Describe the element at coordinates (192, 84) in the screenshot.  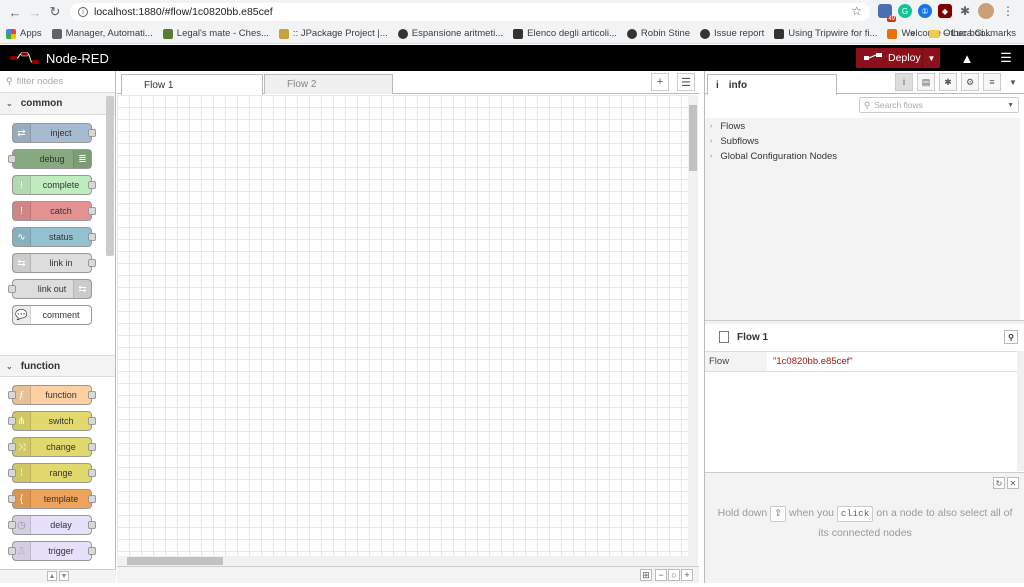
I see `tab-flow-1: Flow 1` at that location.